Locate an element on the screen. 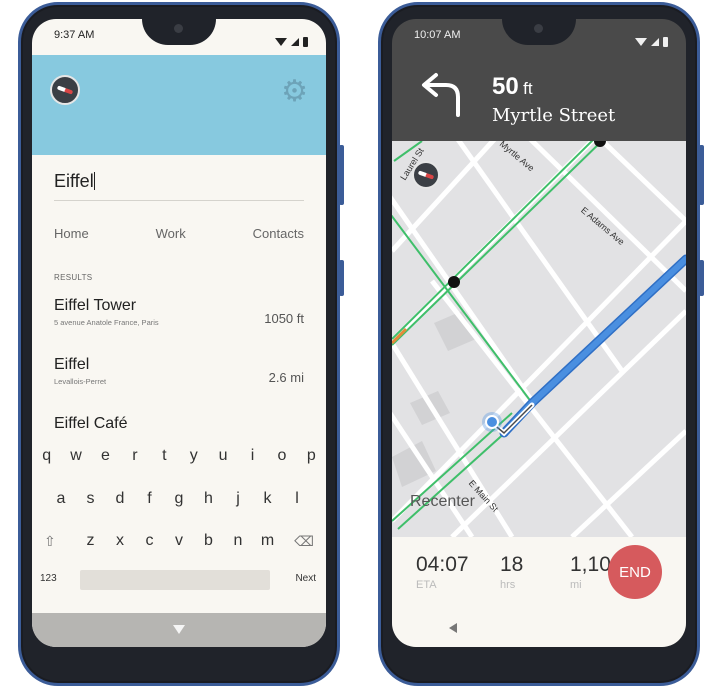 The width and height of the screenshot is (720, 686). back-icon is located at coordinates (453, 628).